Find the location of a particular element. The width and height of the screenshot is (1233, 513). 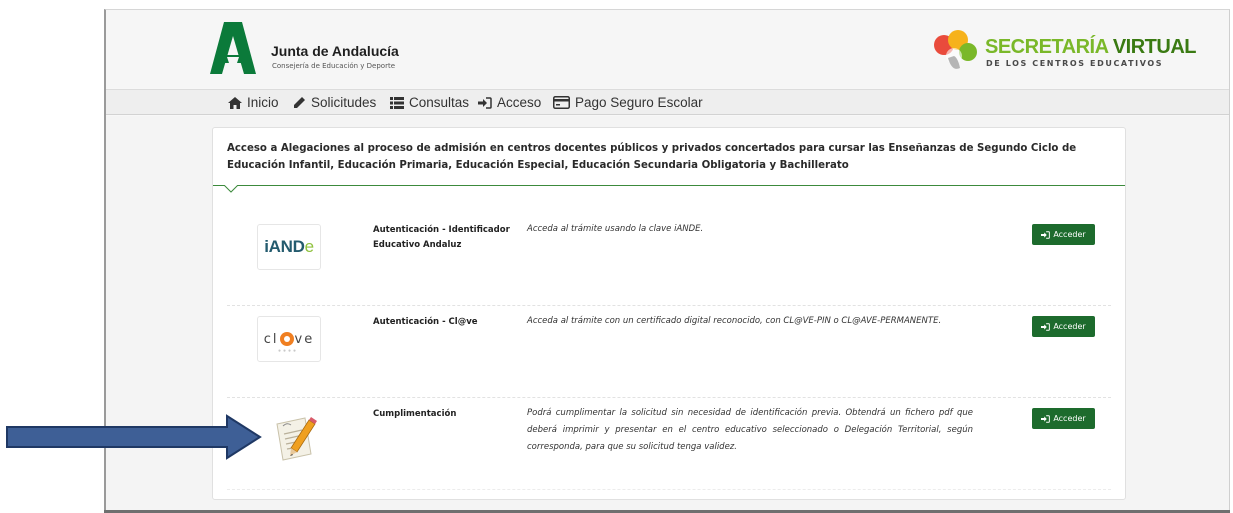

org-subtitle: Consejería de Educación y Deporte is located at coordinates (334, 66).